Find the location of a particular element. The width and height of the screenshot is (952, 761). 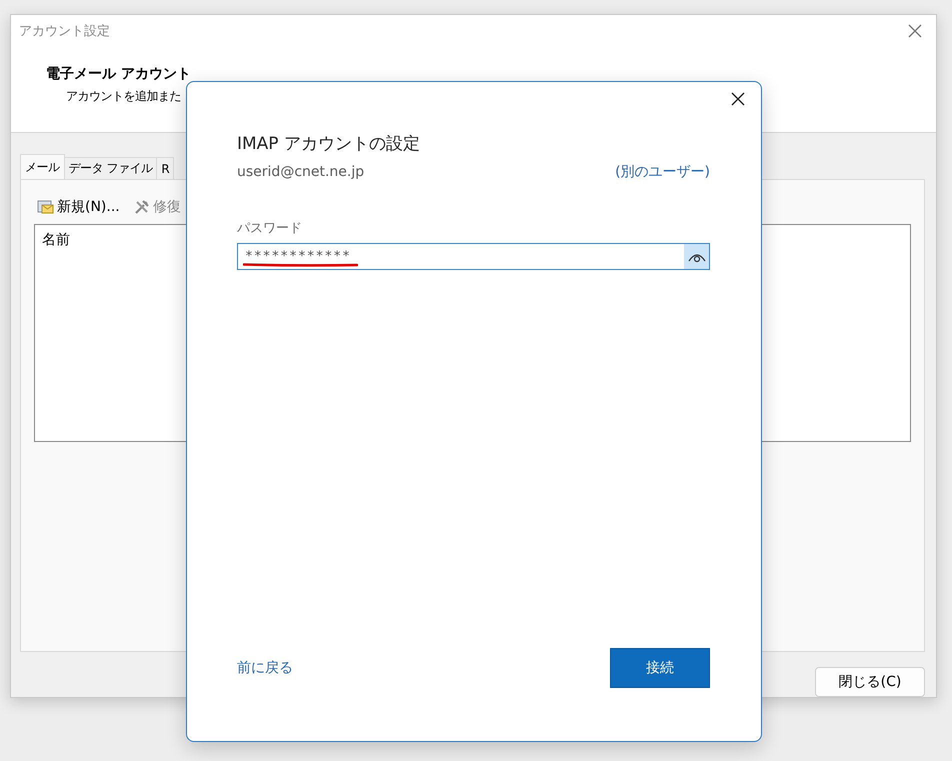

tab: メール is located at coordinates (42, 166).